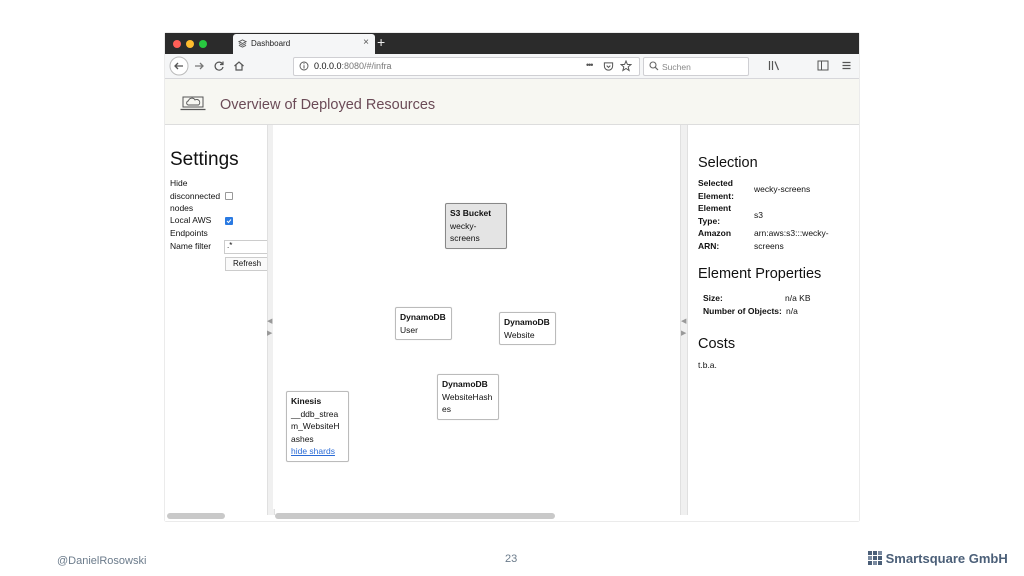 The image size is (1024, 576). What do you see at coordinates (792, 311) in the screenshot?
I see `objects-value: n/a` at bounding box center [792, 311].